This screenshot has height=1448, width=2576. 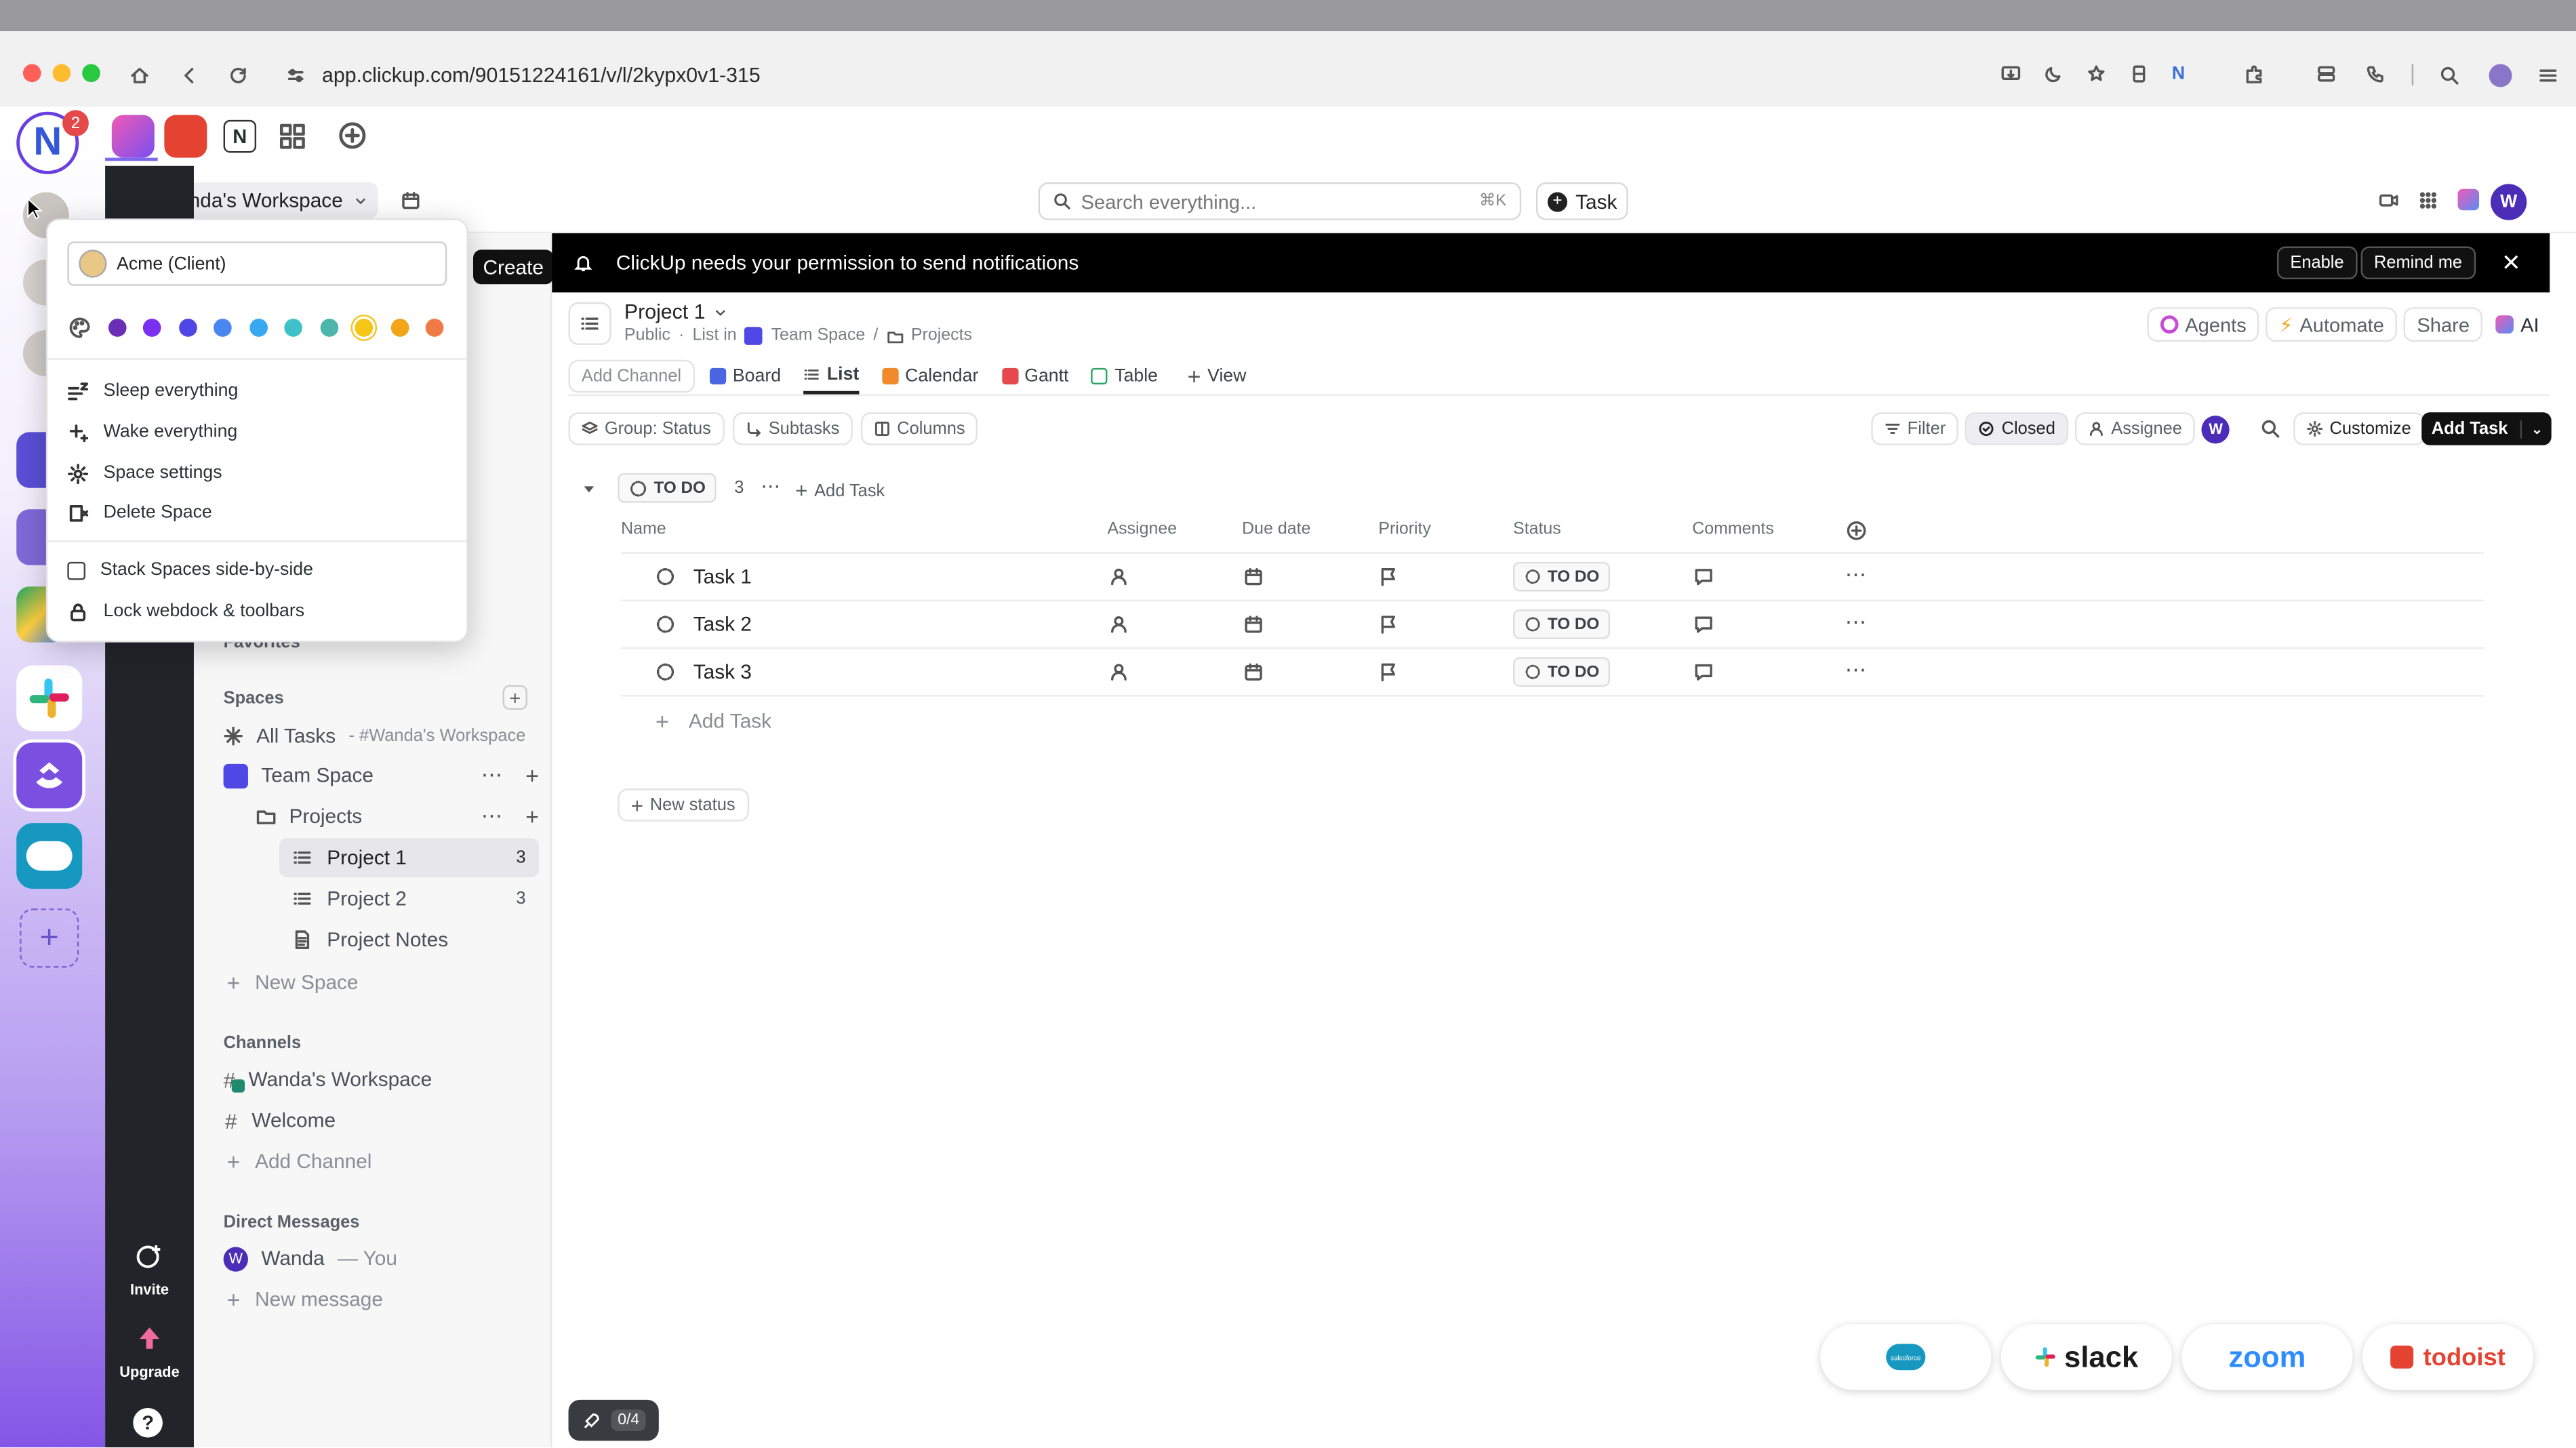 I want to click on customize-button: Customize, so click(x=2359, y=428).